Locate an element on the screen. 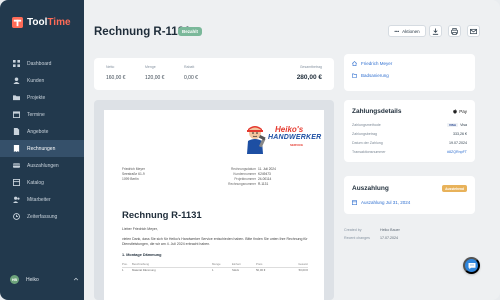 The height and width of the screenshot is (300, 500). table-cell: Stück is located at coordinates (235, 270).